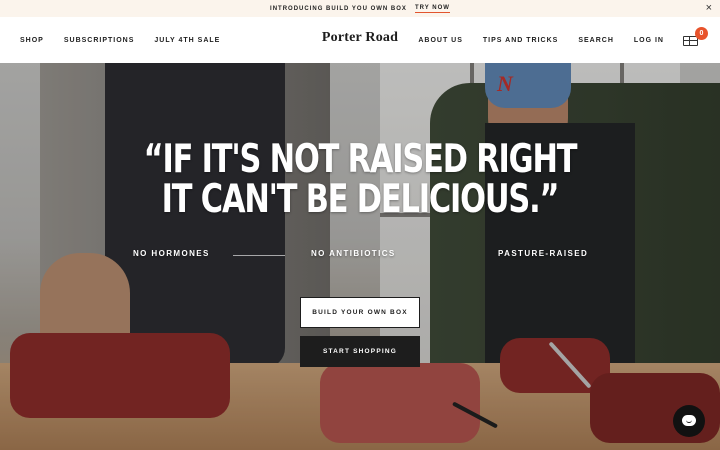  I want to click on claim-pasture-raised: PASTURE-RAISED, so click(543, 253).